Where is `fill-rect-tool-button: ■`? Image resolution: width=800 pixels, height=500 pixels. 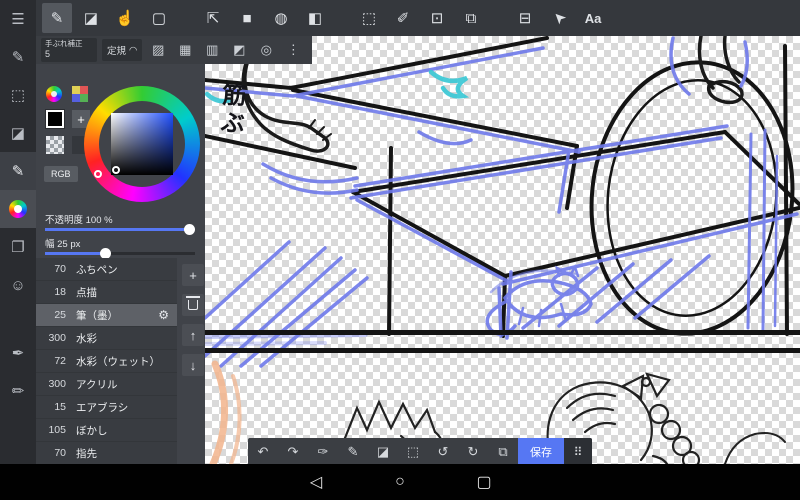 fill-rect-tool-button: ■ is located at coordinates (247, 18).